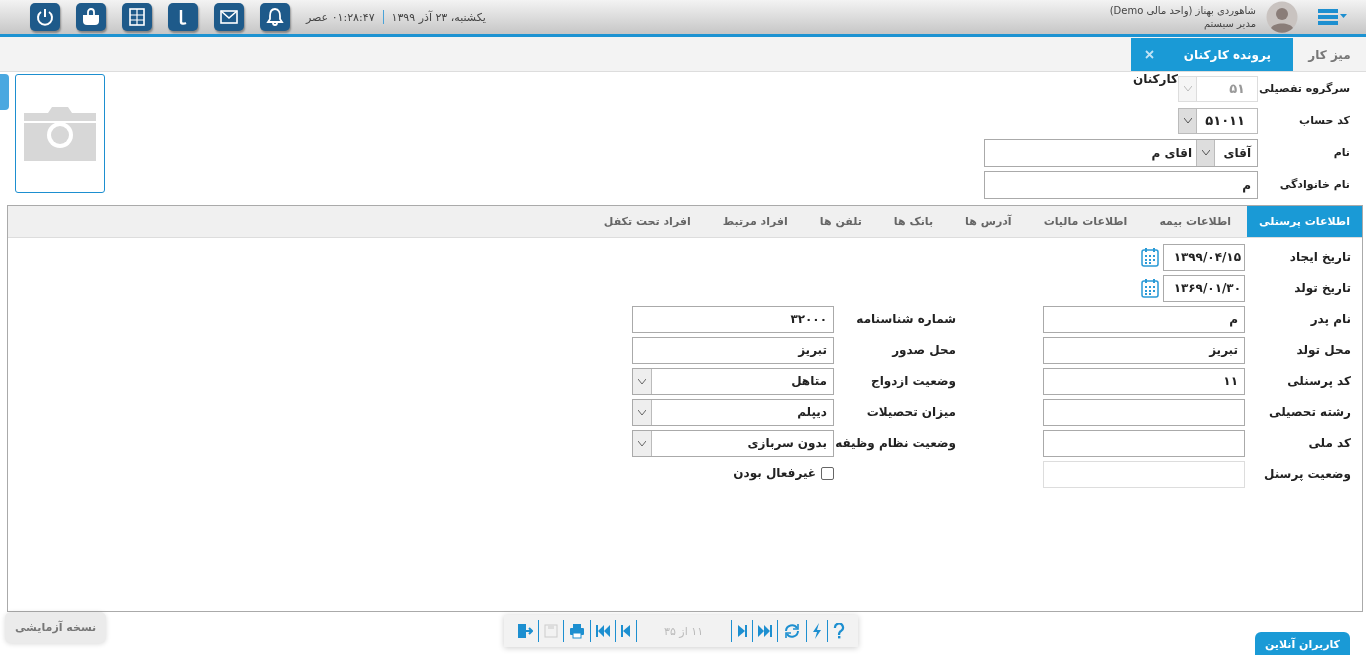  What do you see at coordinates (1307, 474) in the screenshot?
I see `field-label: وضعیت پرسنل` at bounding box center [1307, 474].